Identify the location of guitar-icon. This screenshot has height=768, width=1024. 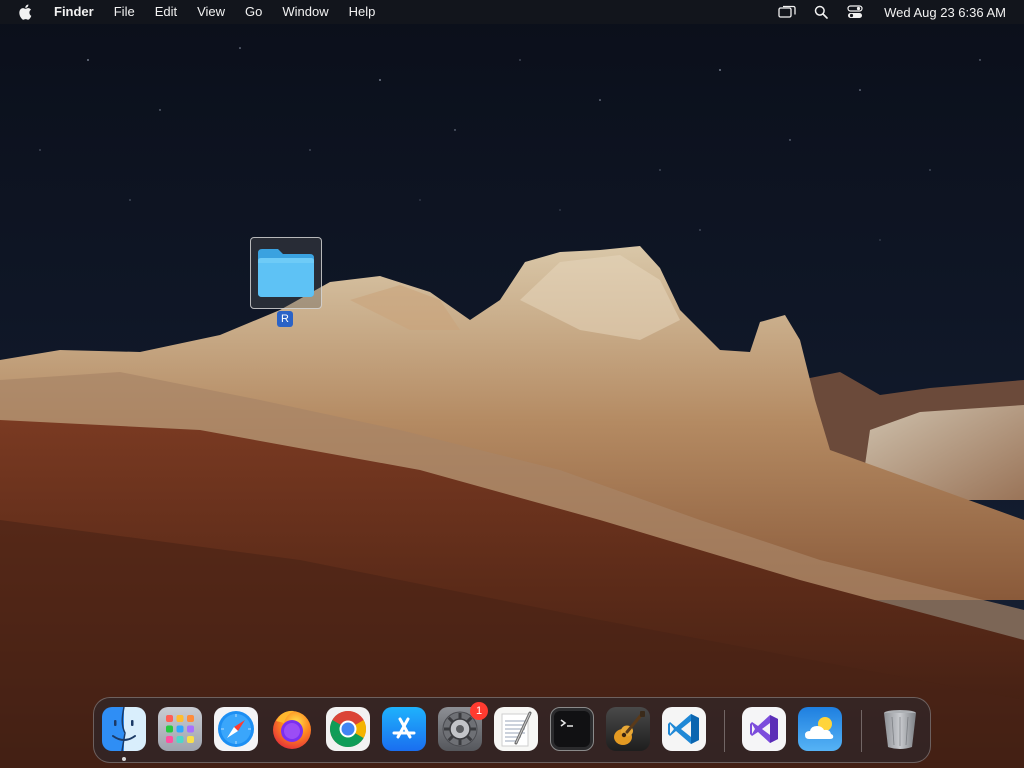
(629, 728).